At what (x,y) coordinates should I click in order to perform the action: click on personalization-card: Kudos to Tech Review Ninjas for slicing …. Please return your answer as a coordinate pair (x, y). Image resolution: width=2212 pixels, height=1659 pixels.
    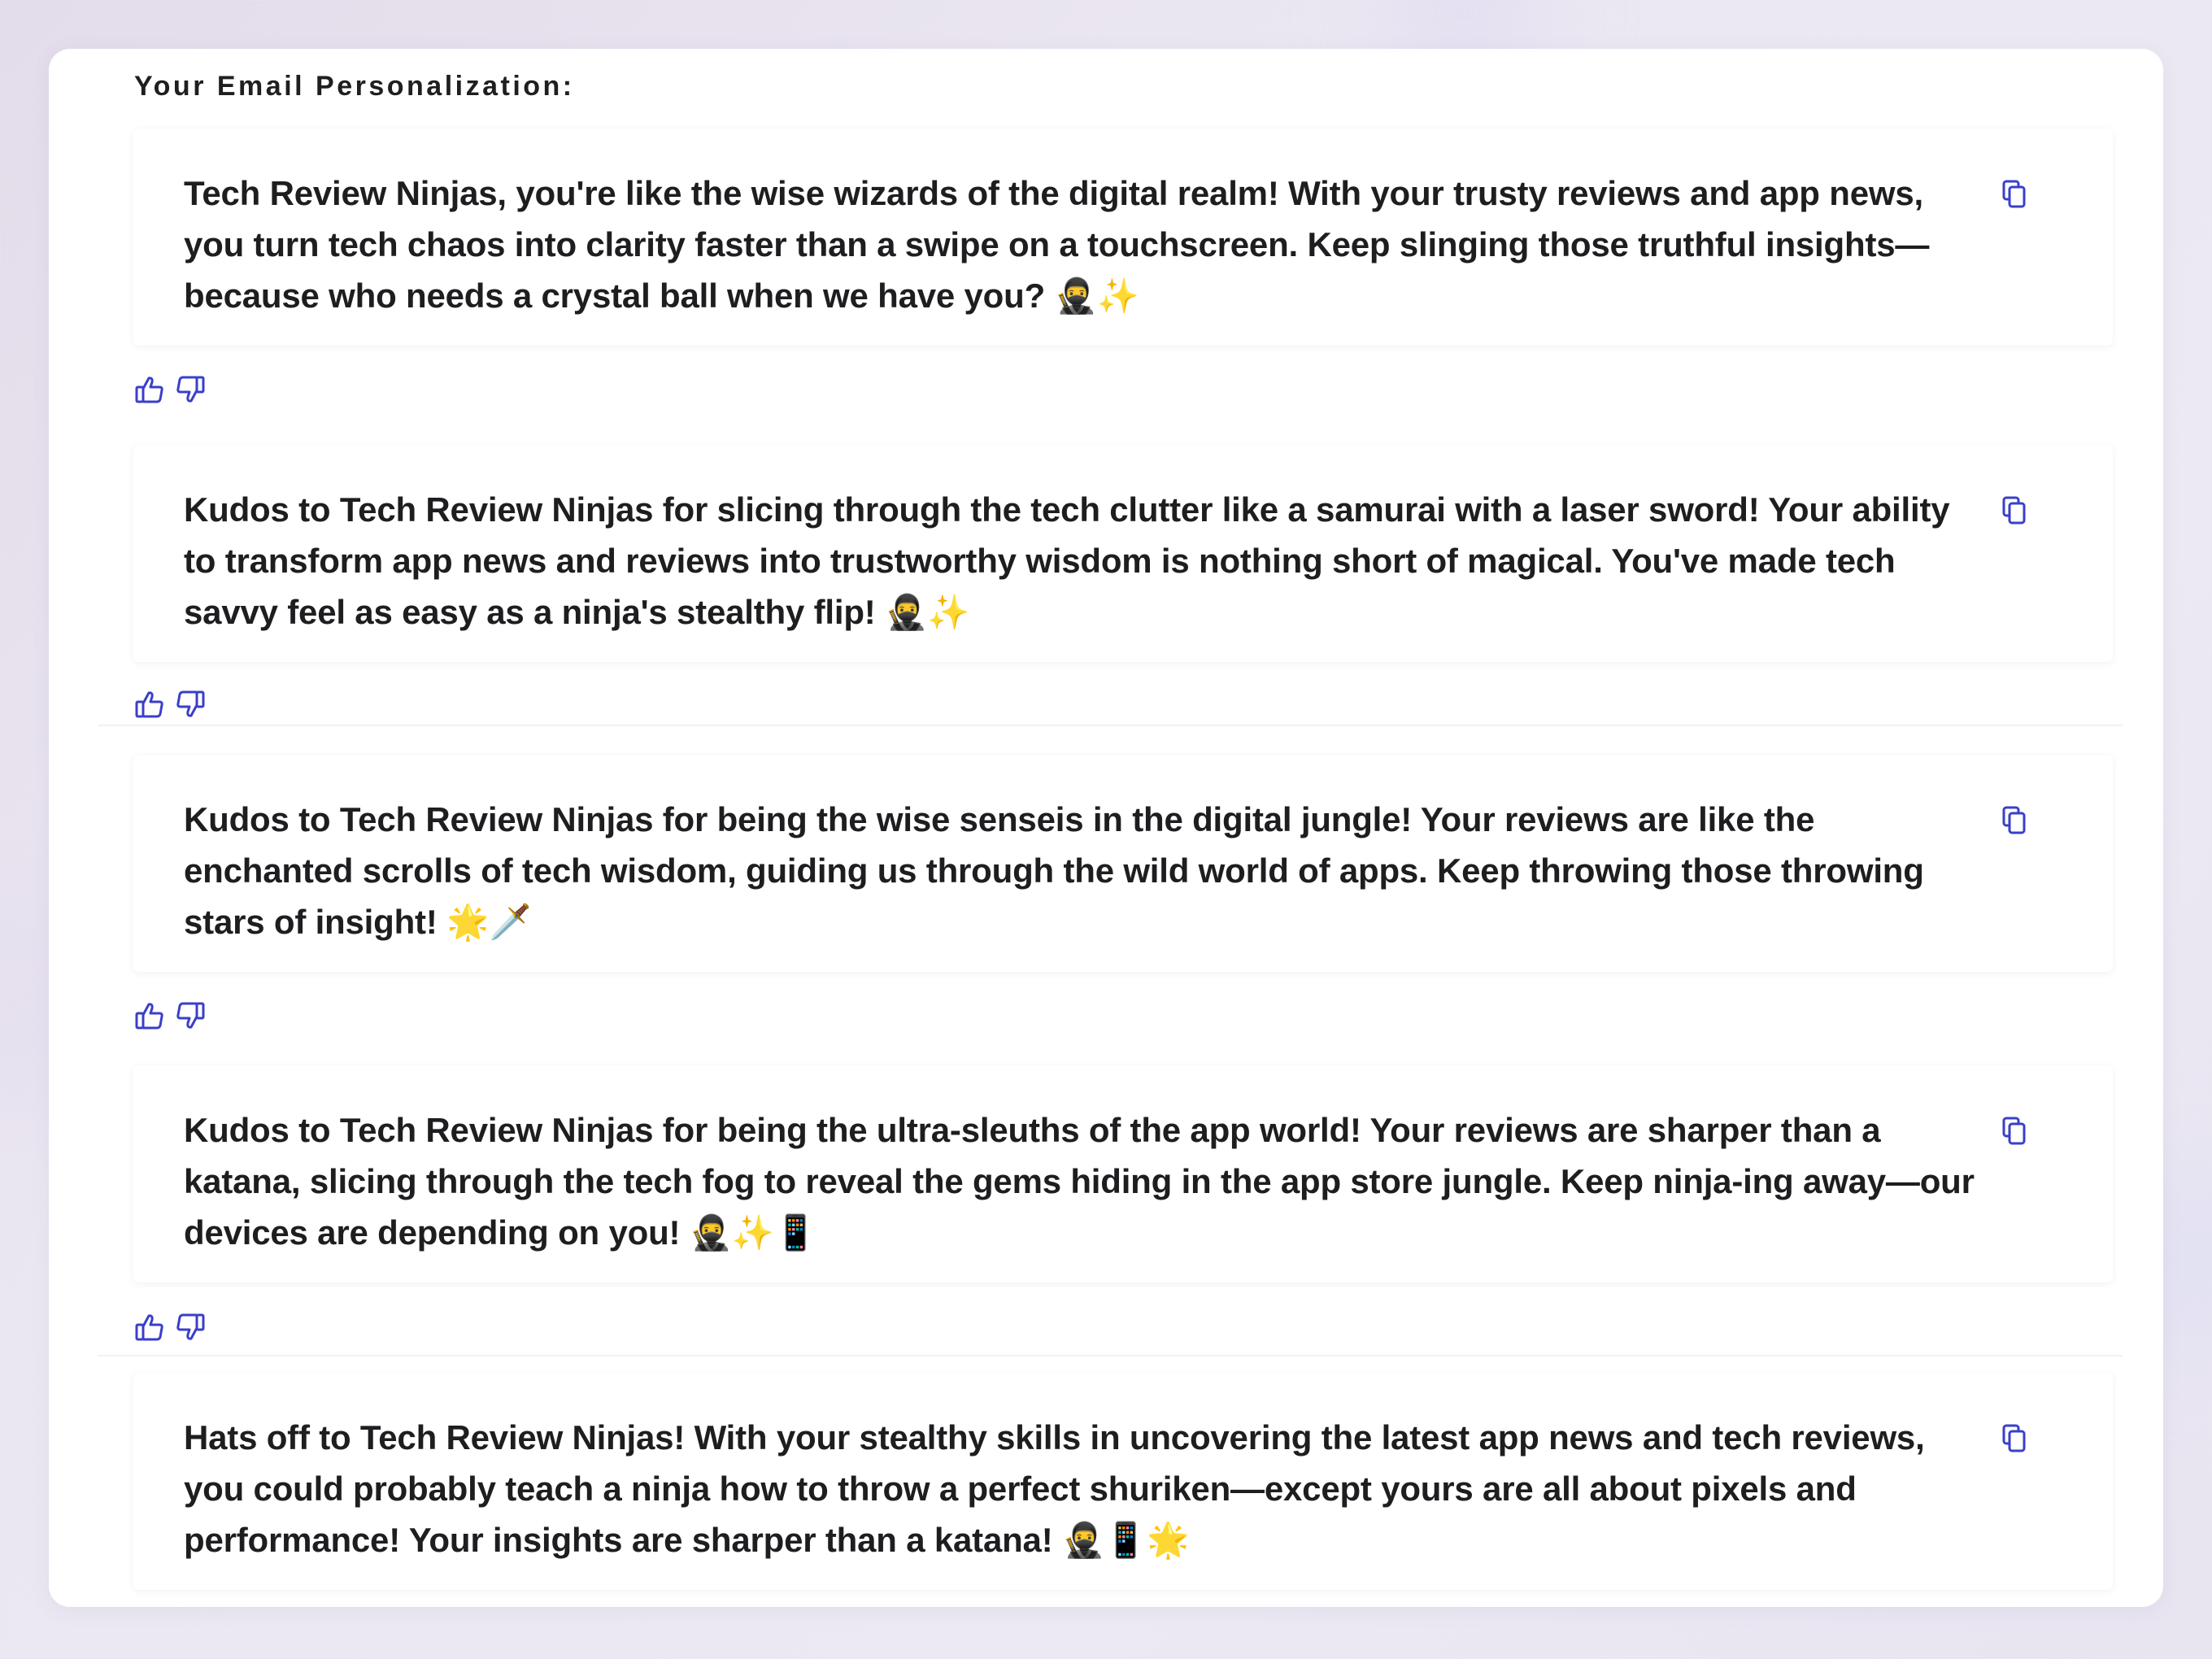
    Looking at the image, I should click on (1123, 553).